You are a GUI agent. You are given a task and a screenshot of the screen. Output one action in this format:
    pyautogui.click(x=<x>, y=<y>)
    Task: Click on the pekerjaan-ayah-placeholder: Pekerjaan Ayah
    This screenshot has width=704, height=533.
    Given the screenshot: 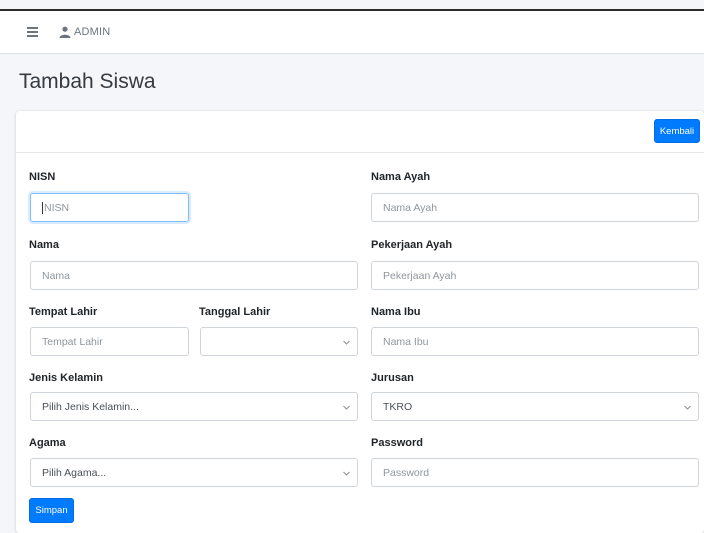 What is the action you would take?
    pyautogui.click(x=420, y=275)
    